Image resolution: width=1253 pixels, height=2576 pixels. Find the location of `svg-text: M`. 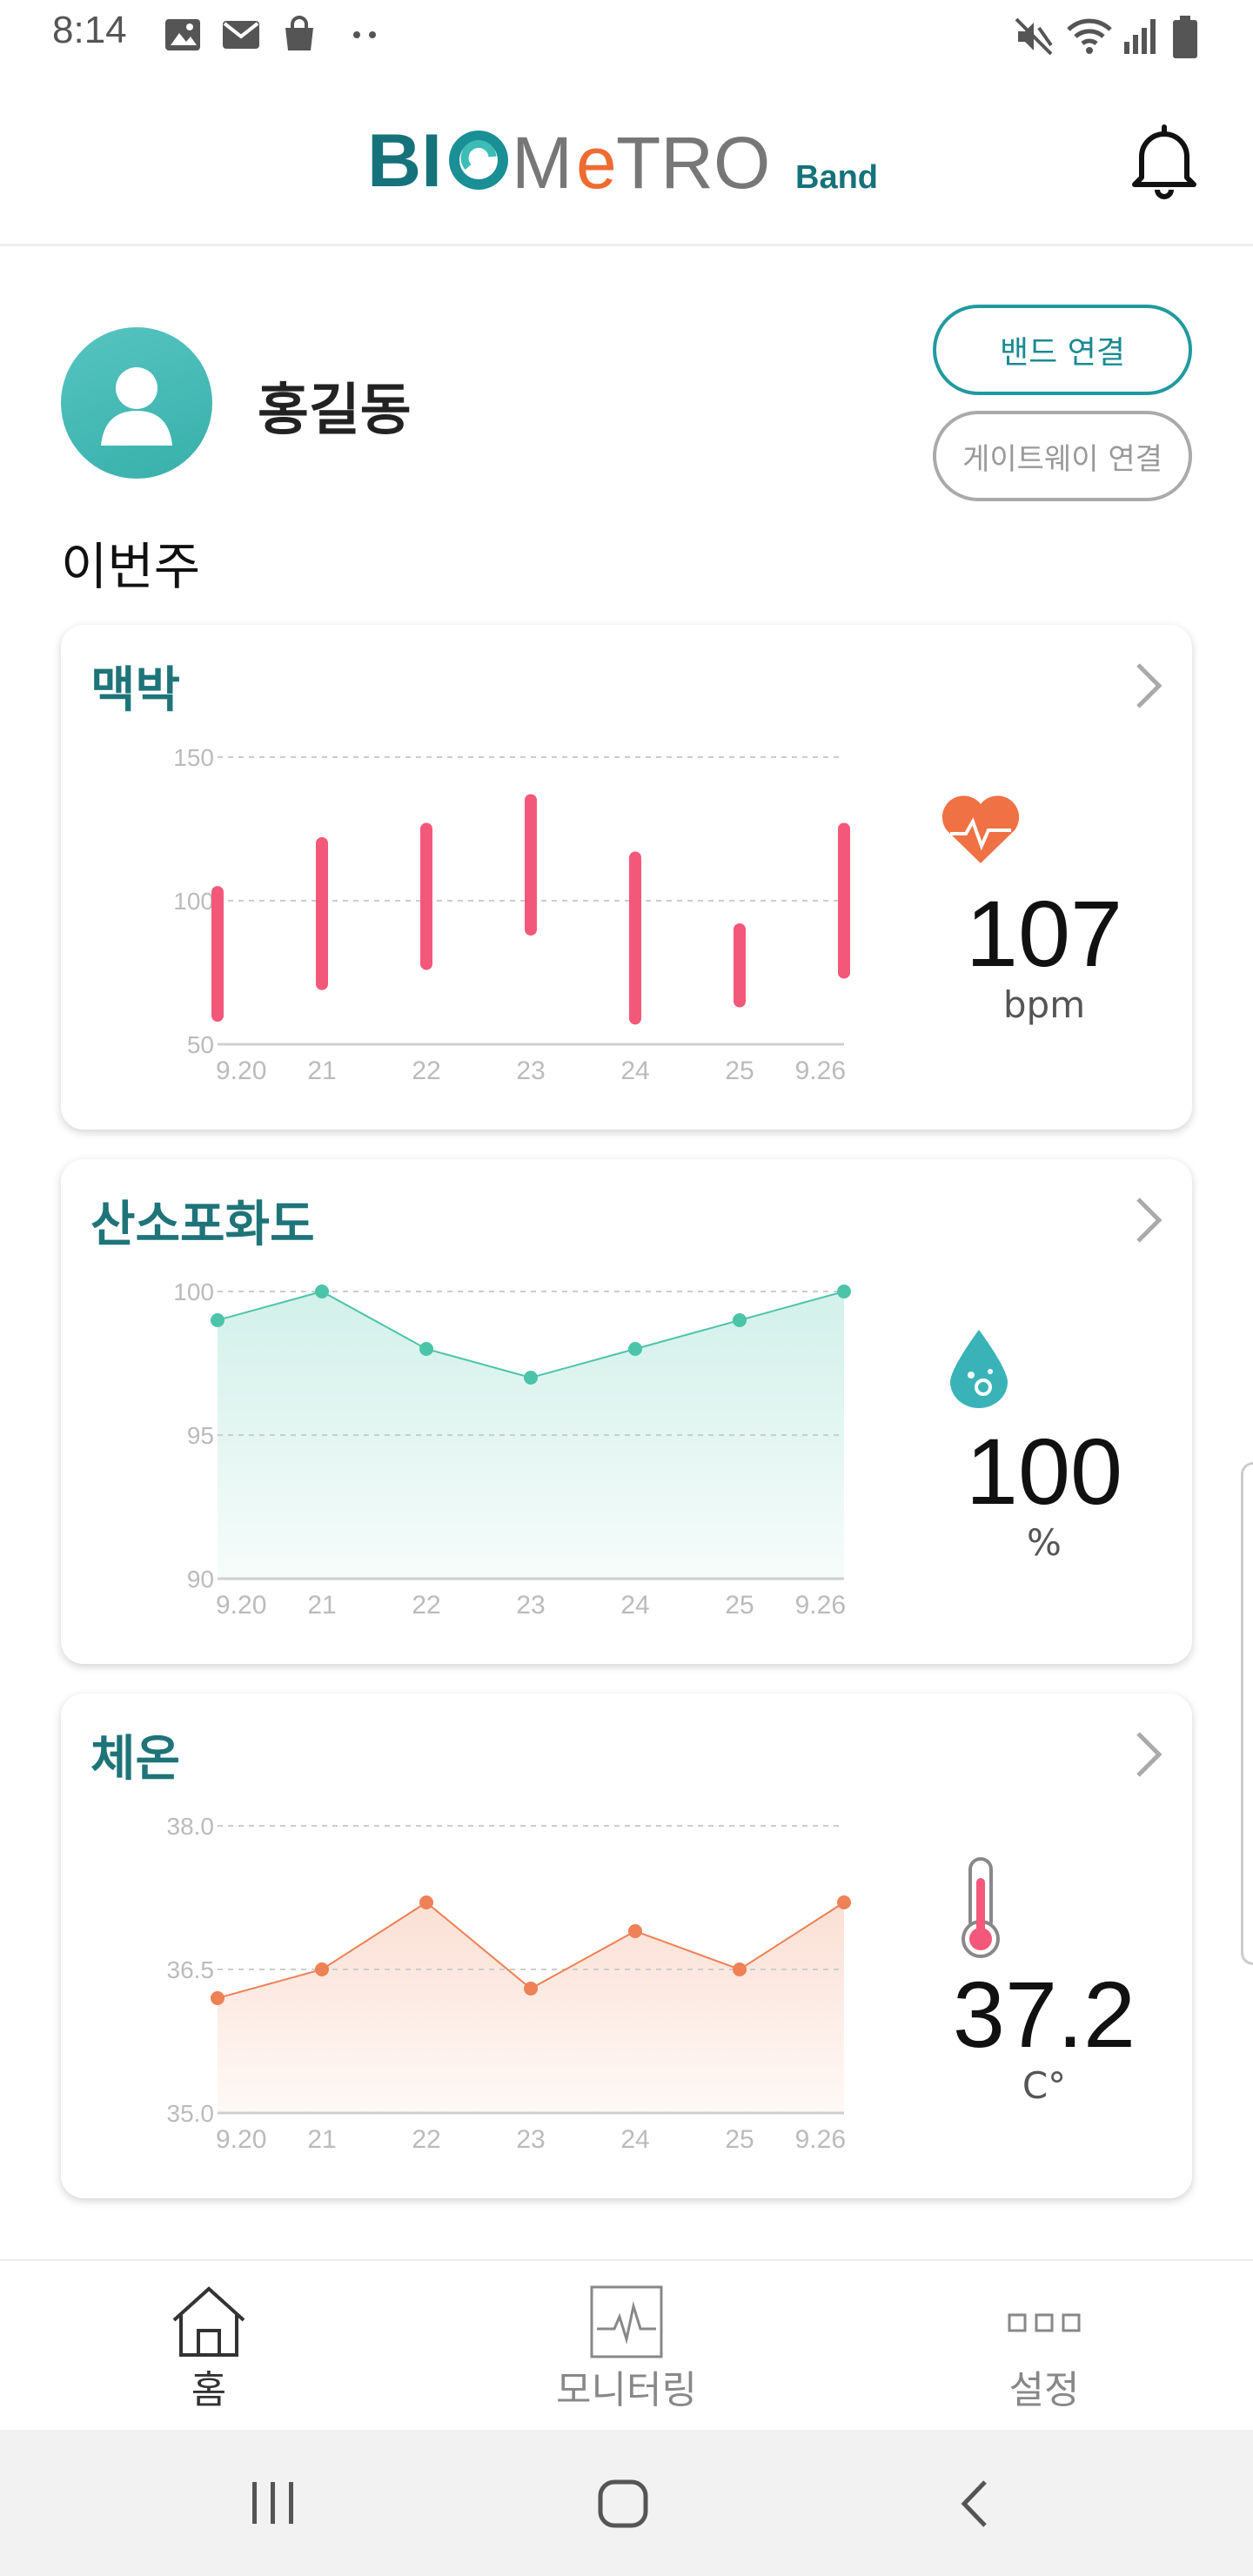

svg-text: M is located at coordinates (542, 163).